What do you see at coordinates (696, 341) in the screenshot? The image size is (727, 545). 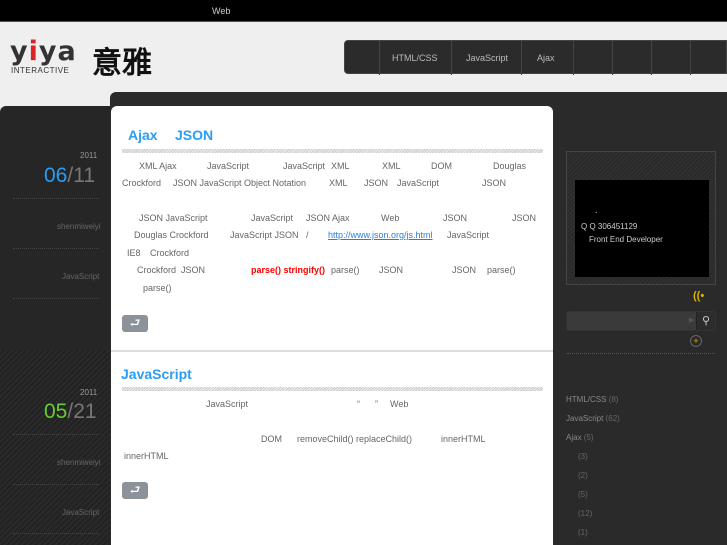 I see `plus-circle-icon: +` at bounding box center [696, 341].